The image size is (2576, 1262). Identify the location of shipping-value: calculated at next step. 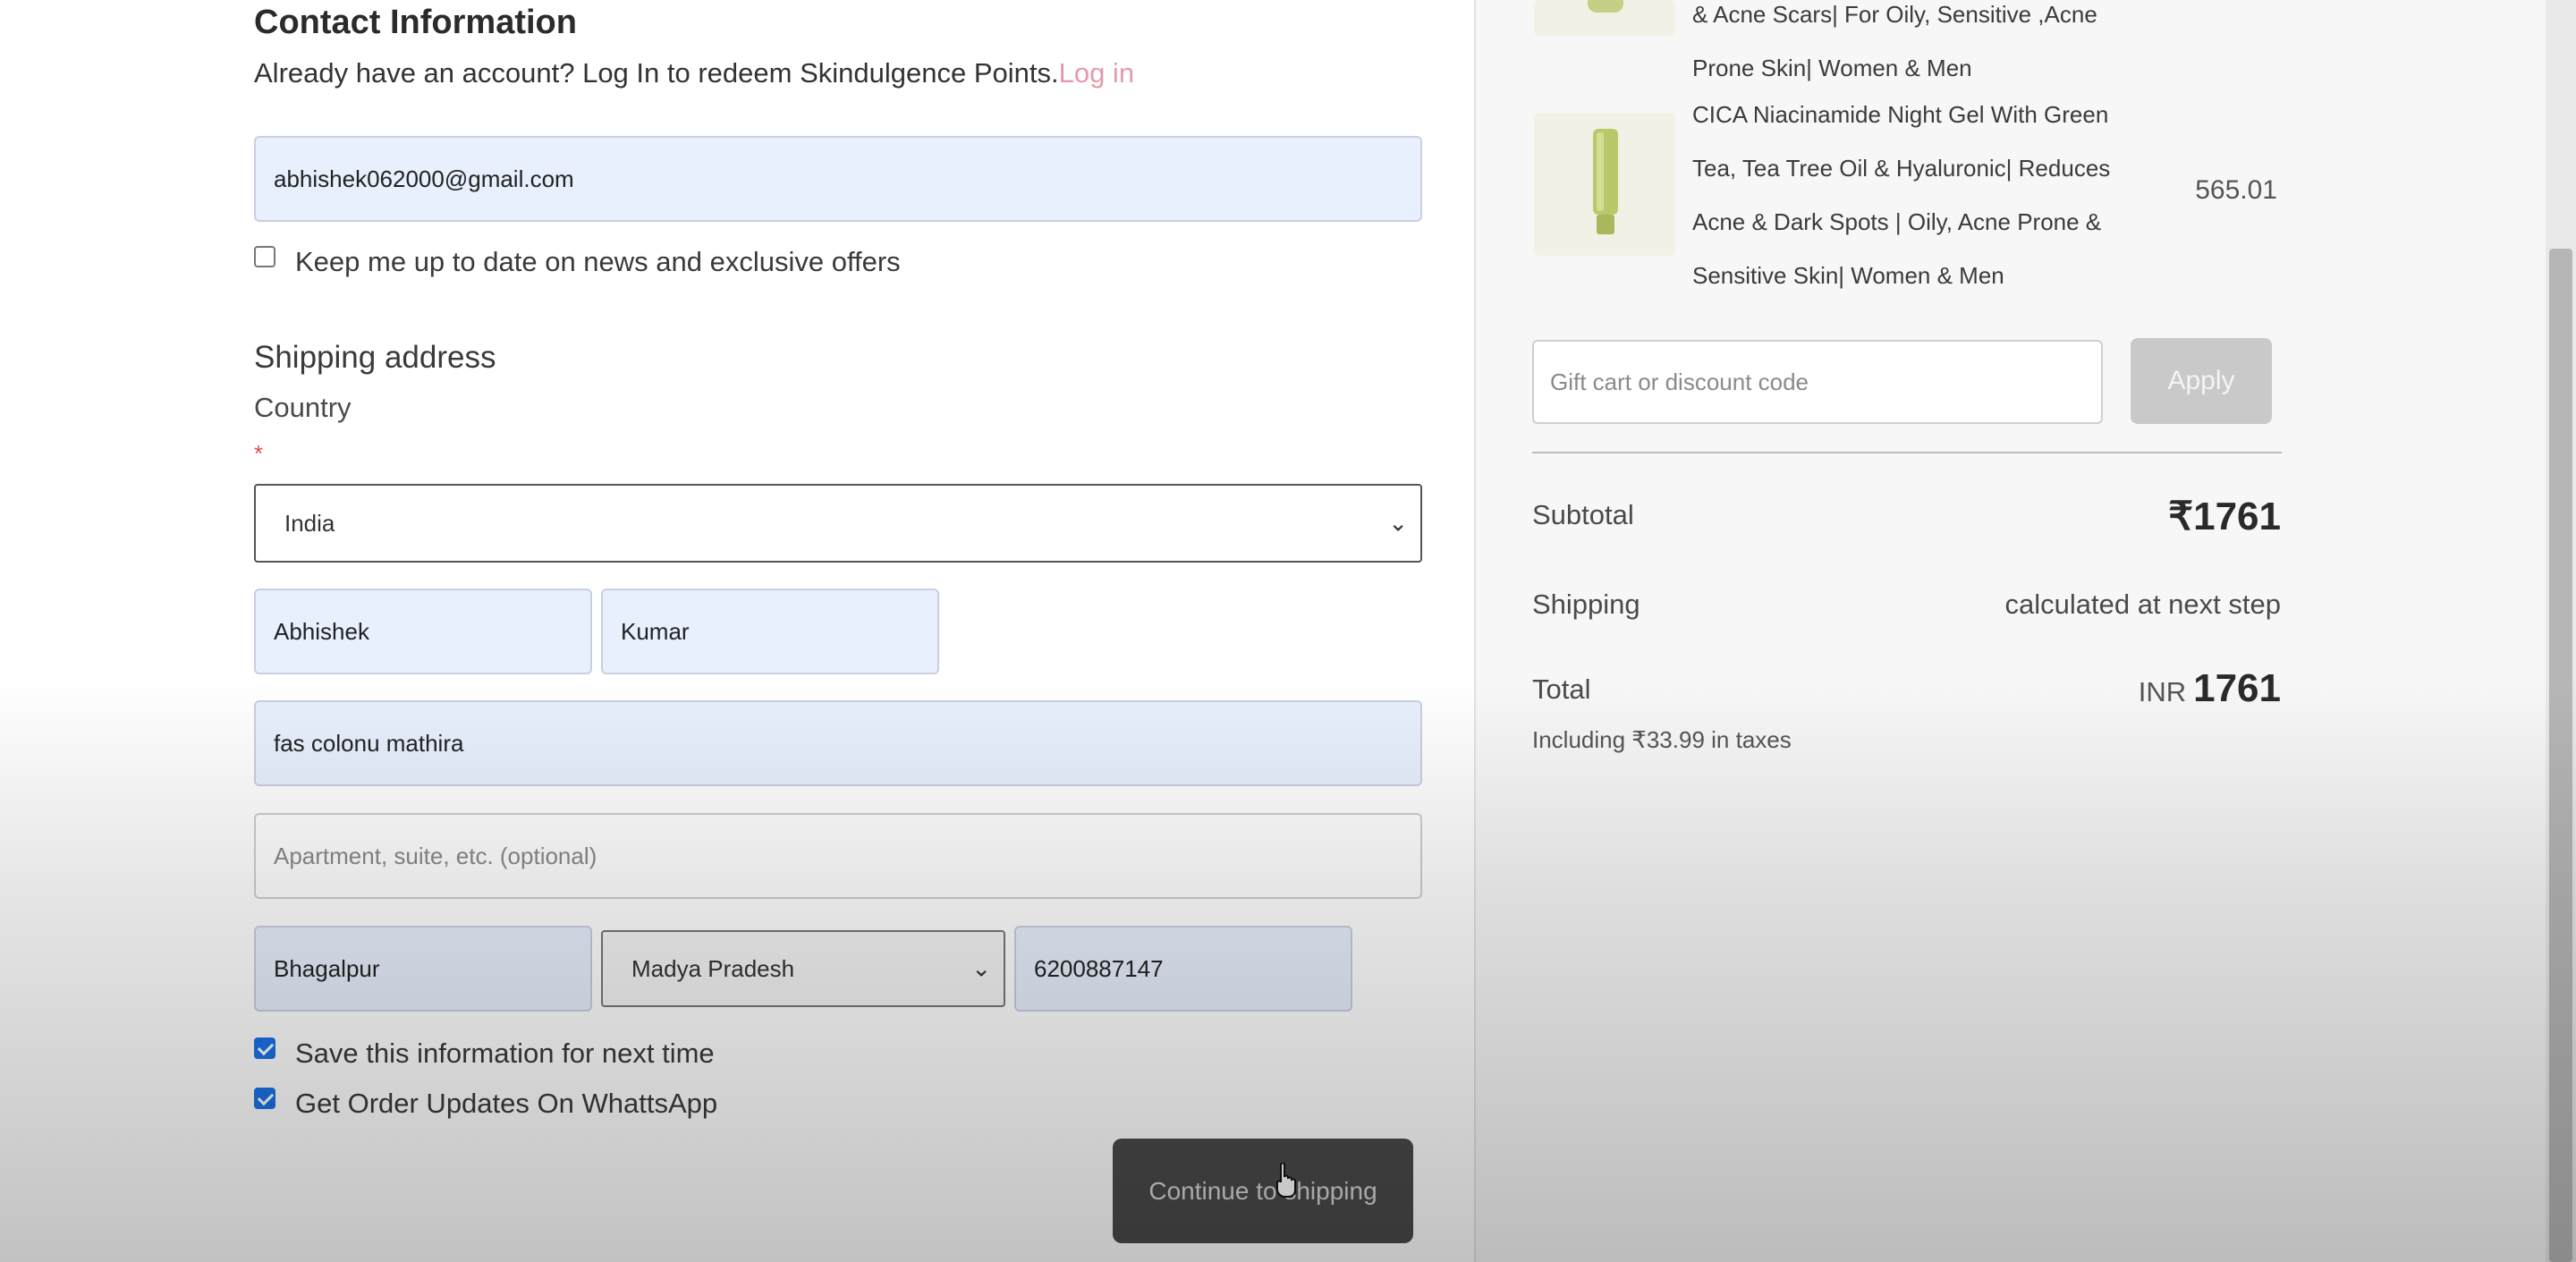
(2142, 604).